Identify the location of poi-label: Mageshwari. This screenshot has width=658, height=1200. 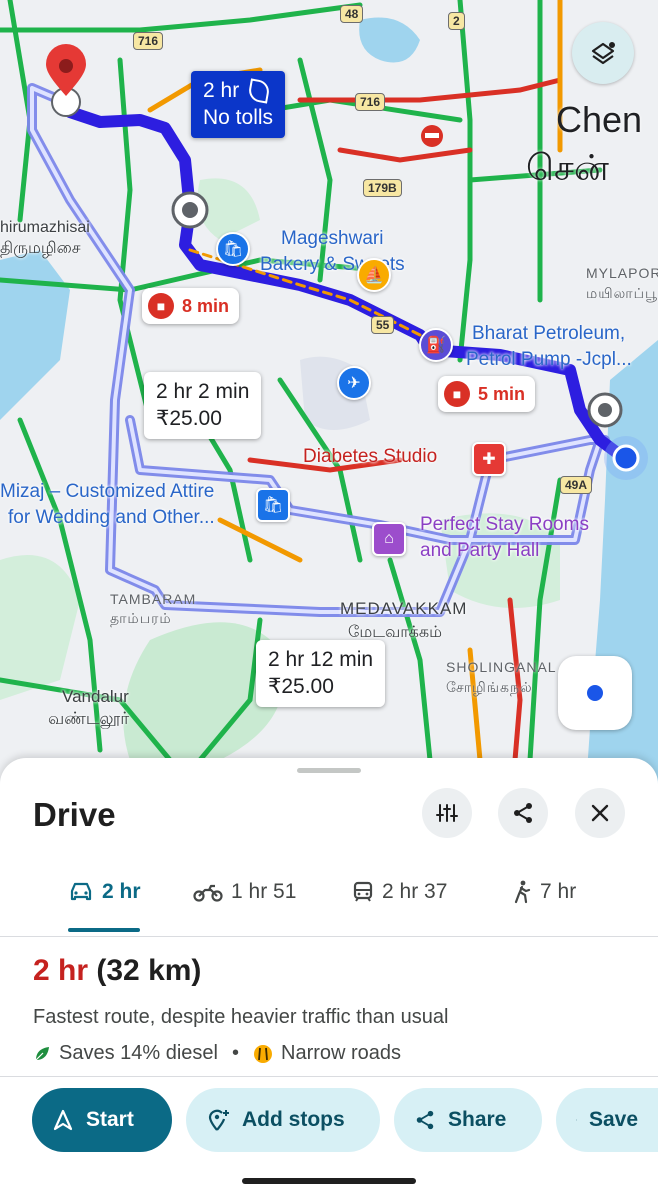
(332, 239).